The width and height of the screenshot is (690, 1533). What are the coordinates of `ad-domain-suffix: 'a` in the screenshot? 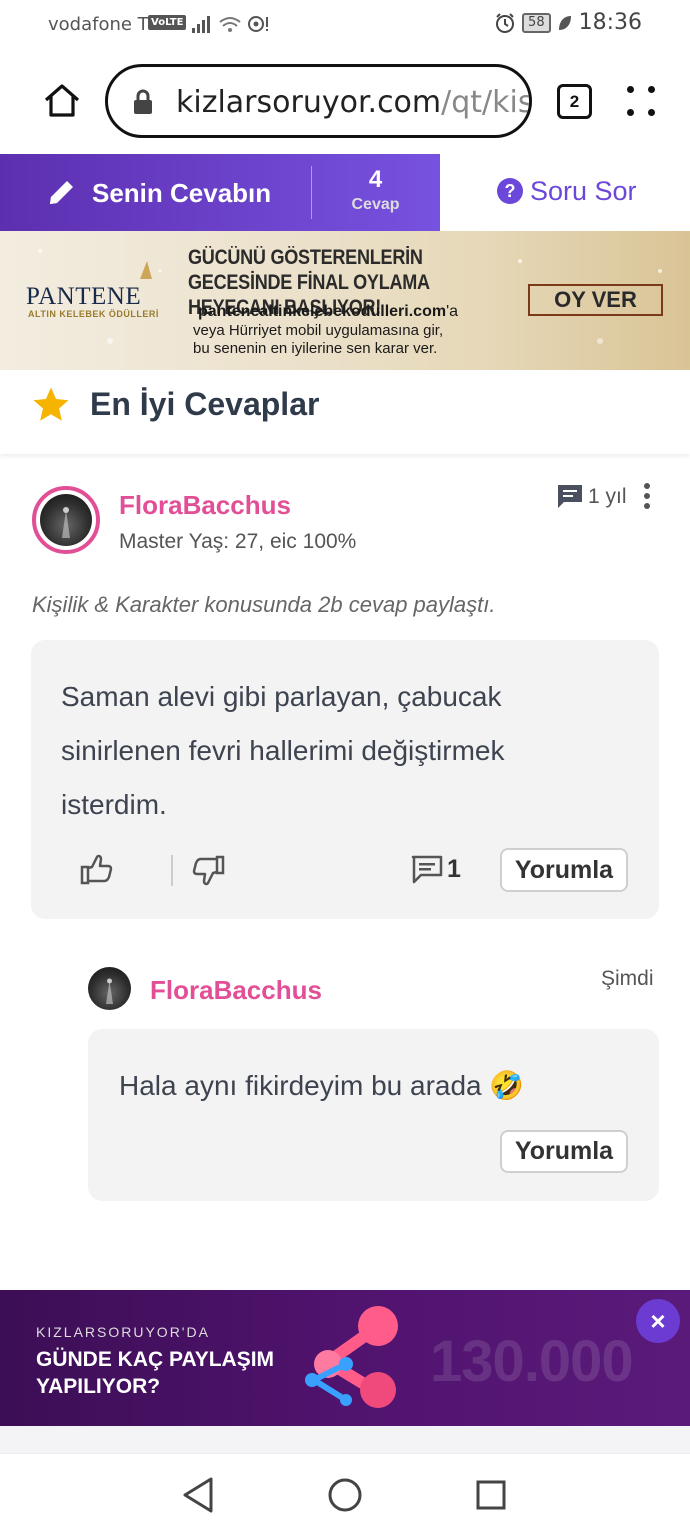 It's located at (452, 311).